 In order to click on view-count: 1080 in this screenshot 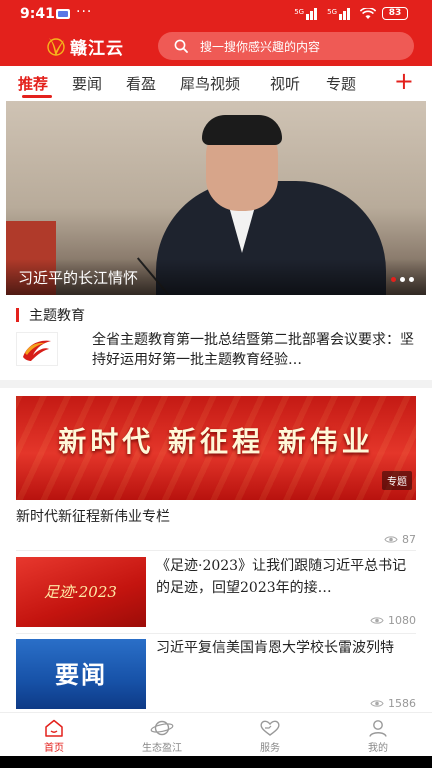, I will do `click(393, 620)`.